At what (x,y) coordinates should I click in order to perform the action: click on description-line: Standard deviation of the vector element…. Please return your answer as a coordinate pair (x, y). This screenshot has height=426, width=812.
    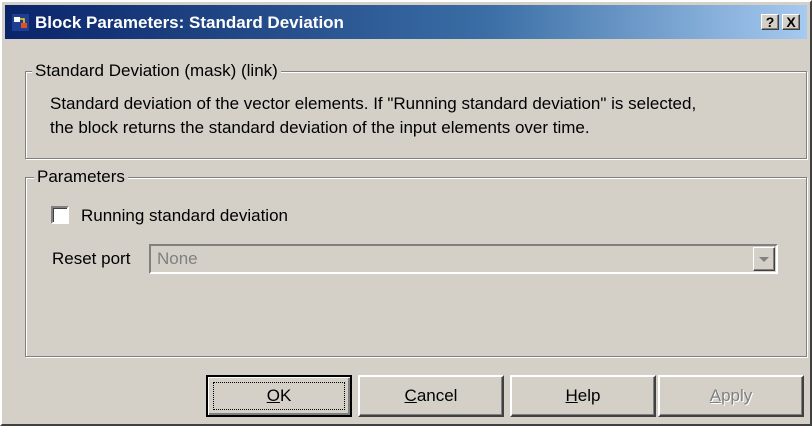
    Looking at the image, I should click on (373, 103).